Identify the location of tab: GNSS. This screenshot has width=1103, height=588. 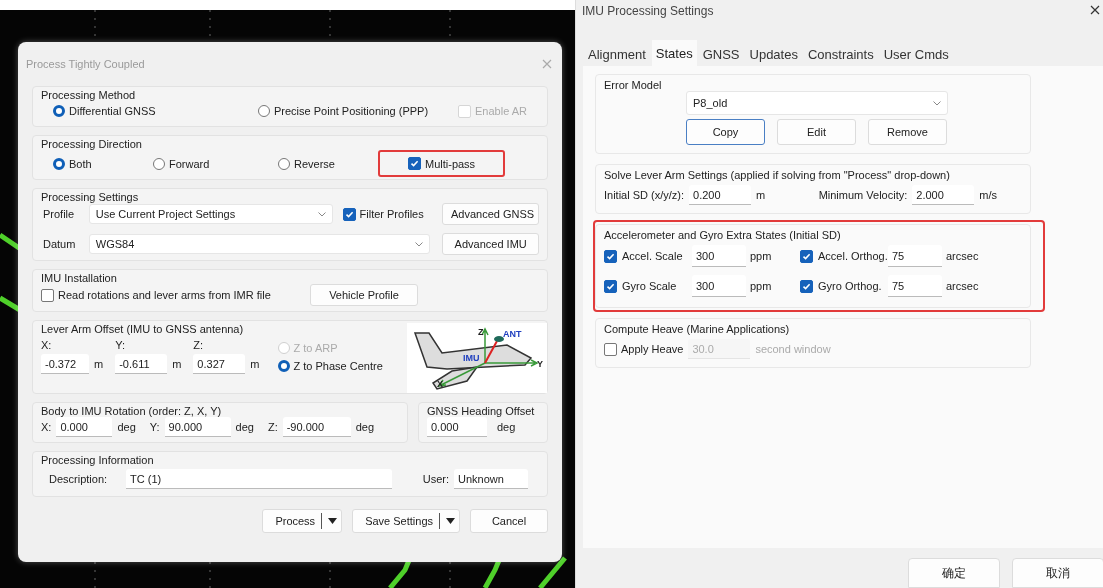
(721, 54).